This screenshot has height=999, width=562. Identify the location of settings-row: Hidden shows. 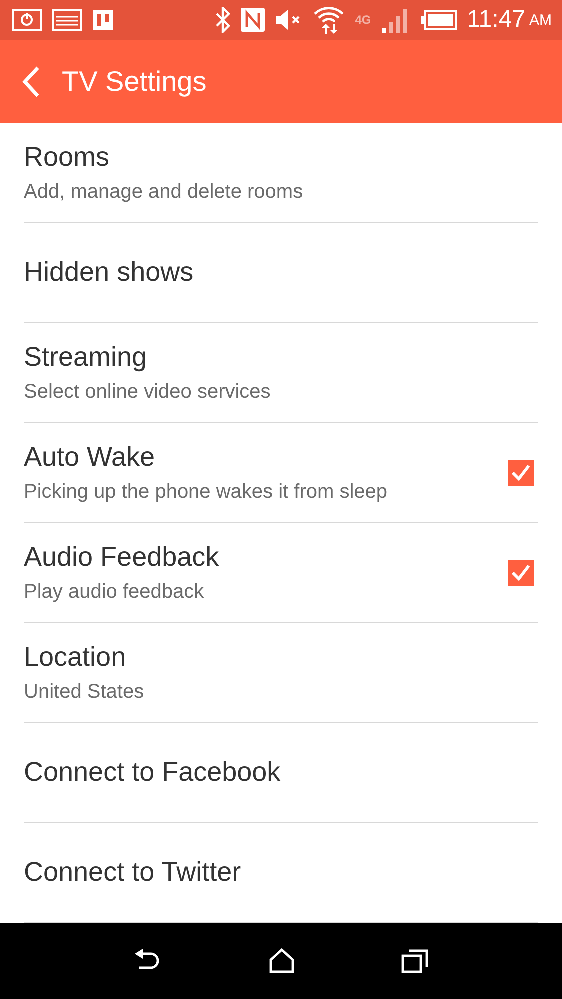
(281, 273).